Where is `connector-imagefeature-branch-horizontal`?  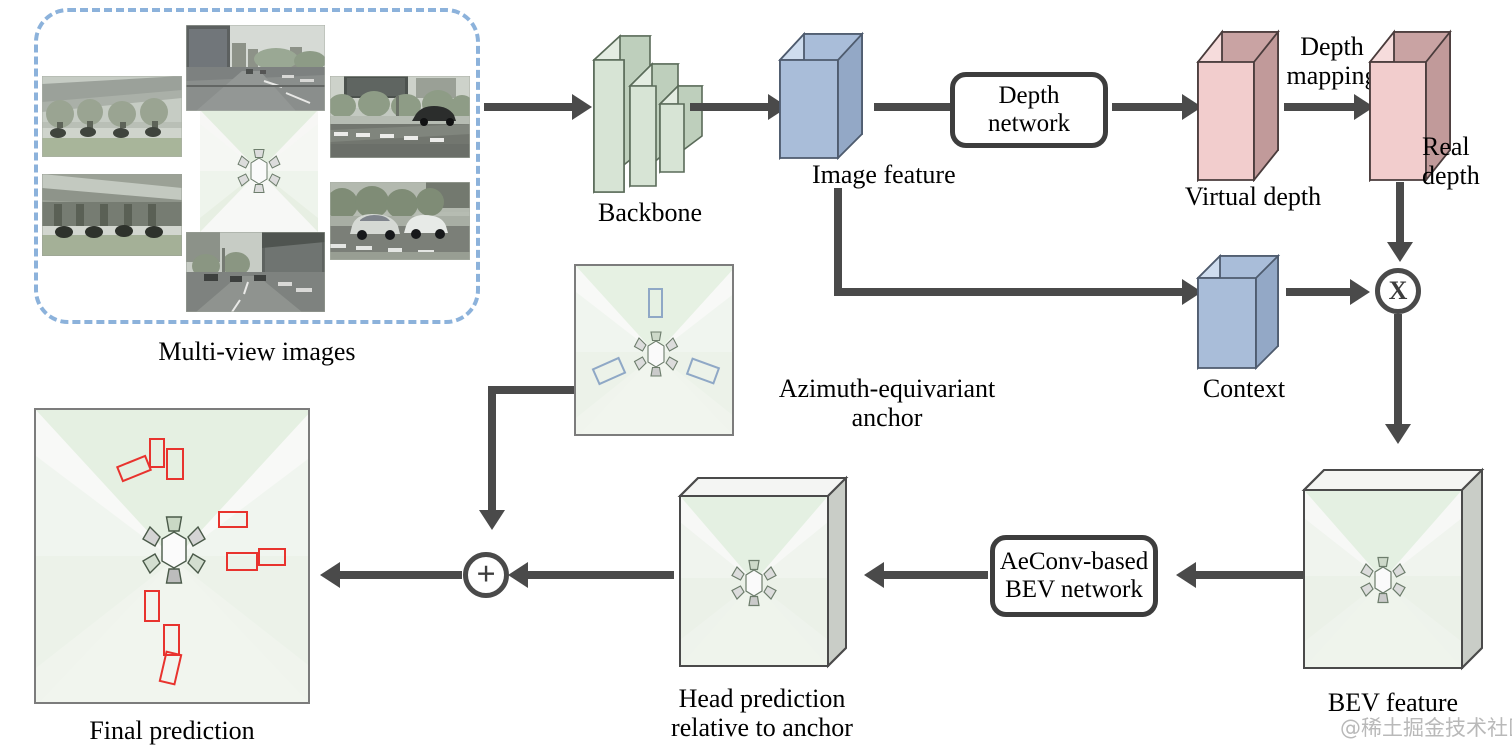
connector-imagefeature-branch-horizontal is located at coordinates (1009, 292).